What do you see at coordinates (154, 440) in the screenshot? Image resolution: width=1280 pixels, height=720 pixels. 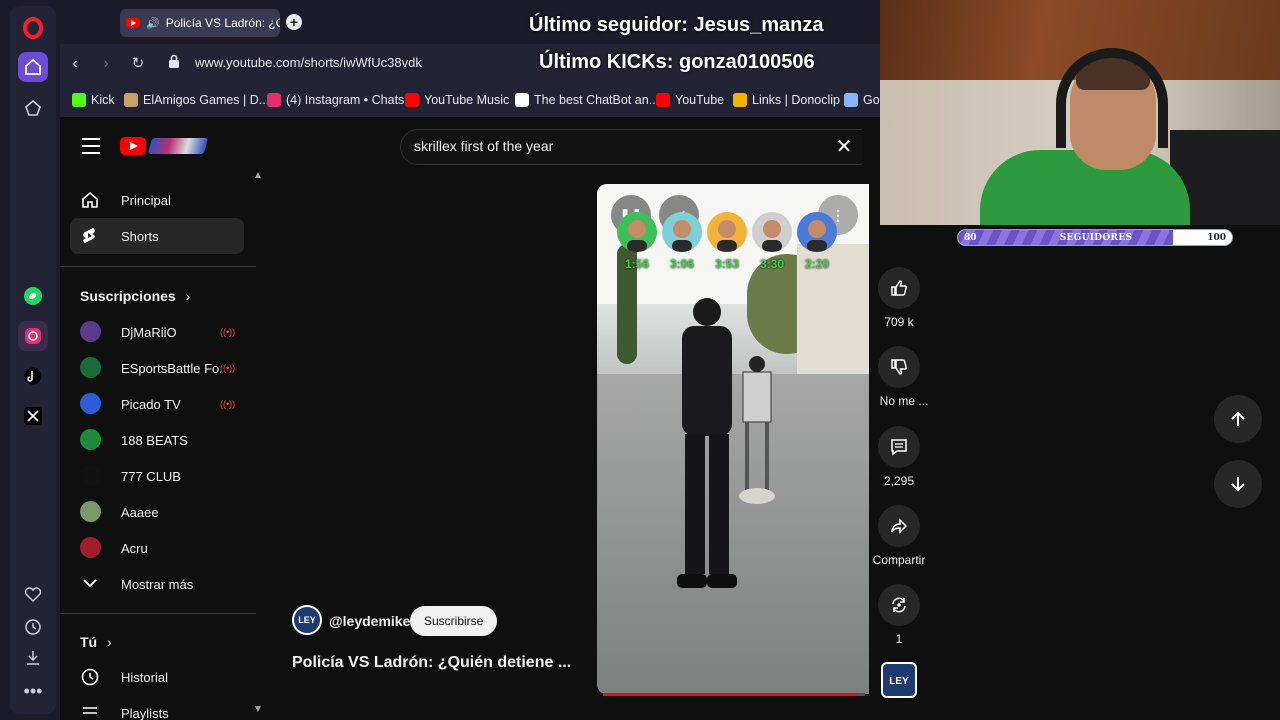 I see `subscription-label: 188 BEATS` at bounding box center [154, 440].